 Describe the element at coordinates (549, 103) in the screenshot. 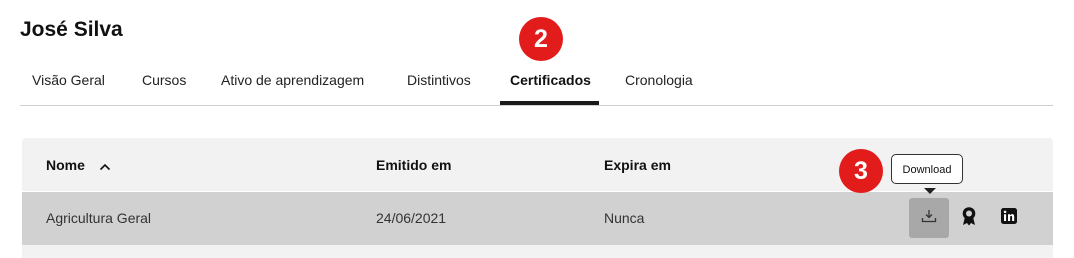

I see `active-tab-indicator` at that location.